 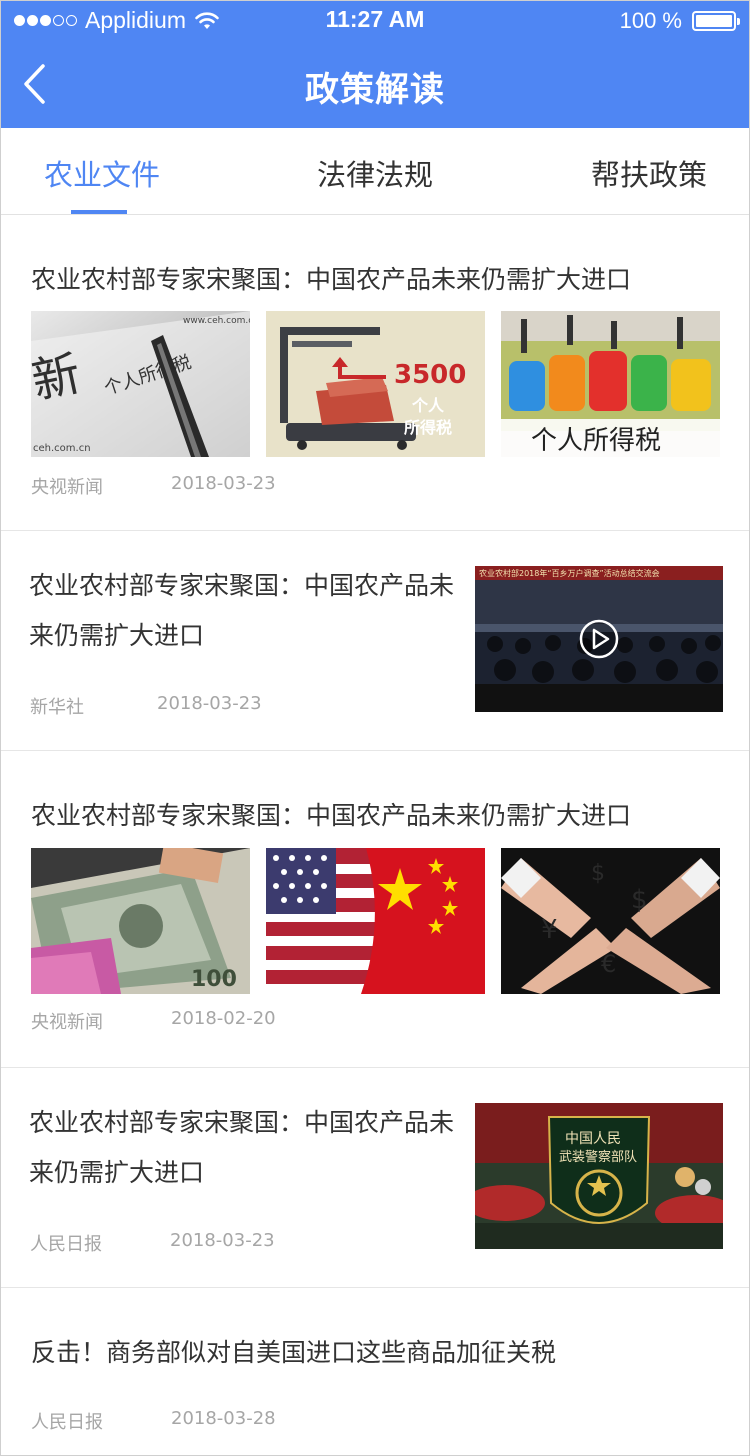 I want to click on category-tabs: 农业文件 法律法规 帮扶政策, so click(x=375, y=171).